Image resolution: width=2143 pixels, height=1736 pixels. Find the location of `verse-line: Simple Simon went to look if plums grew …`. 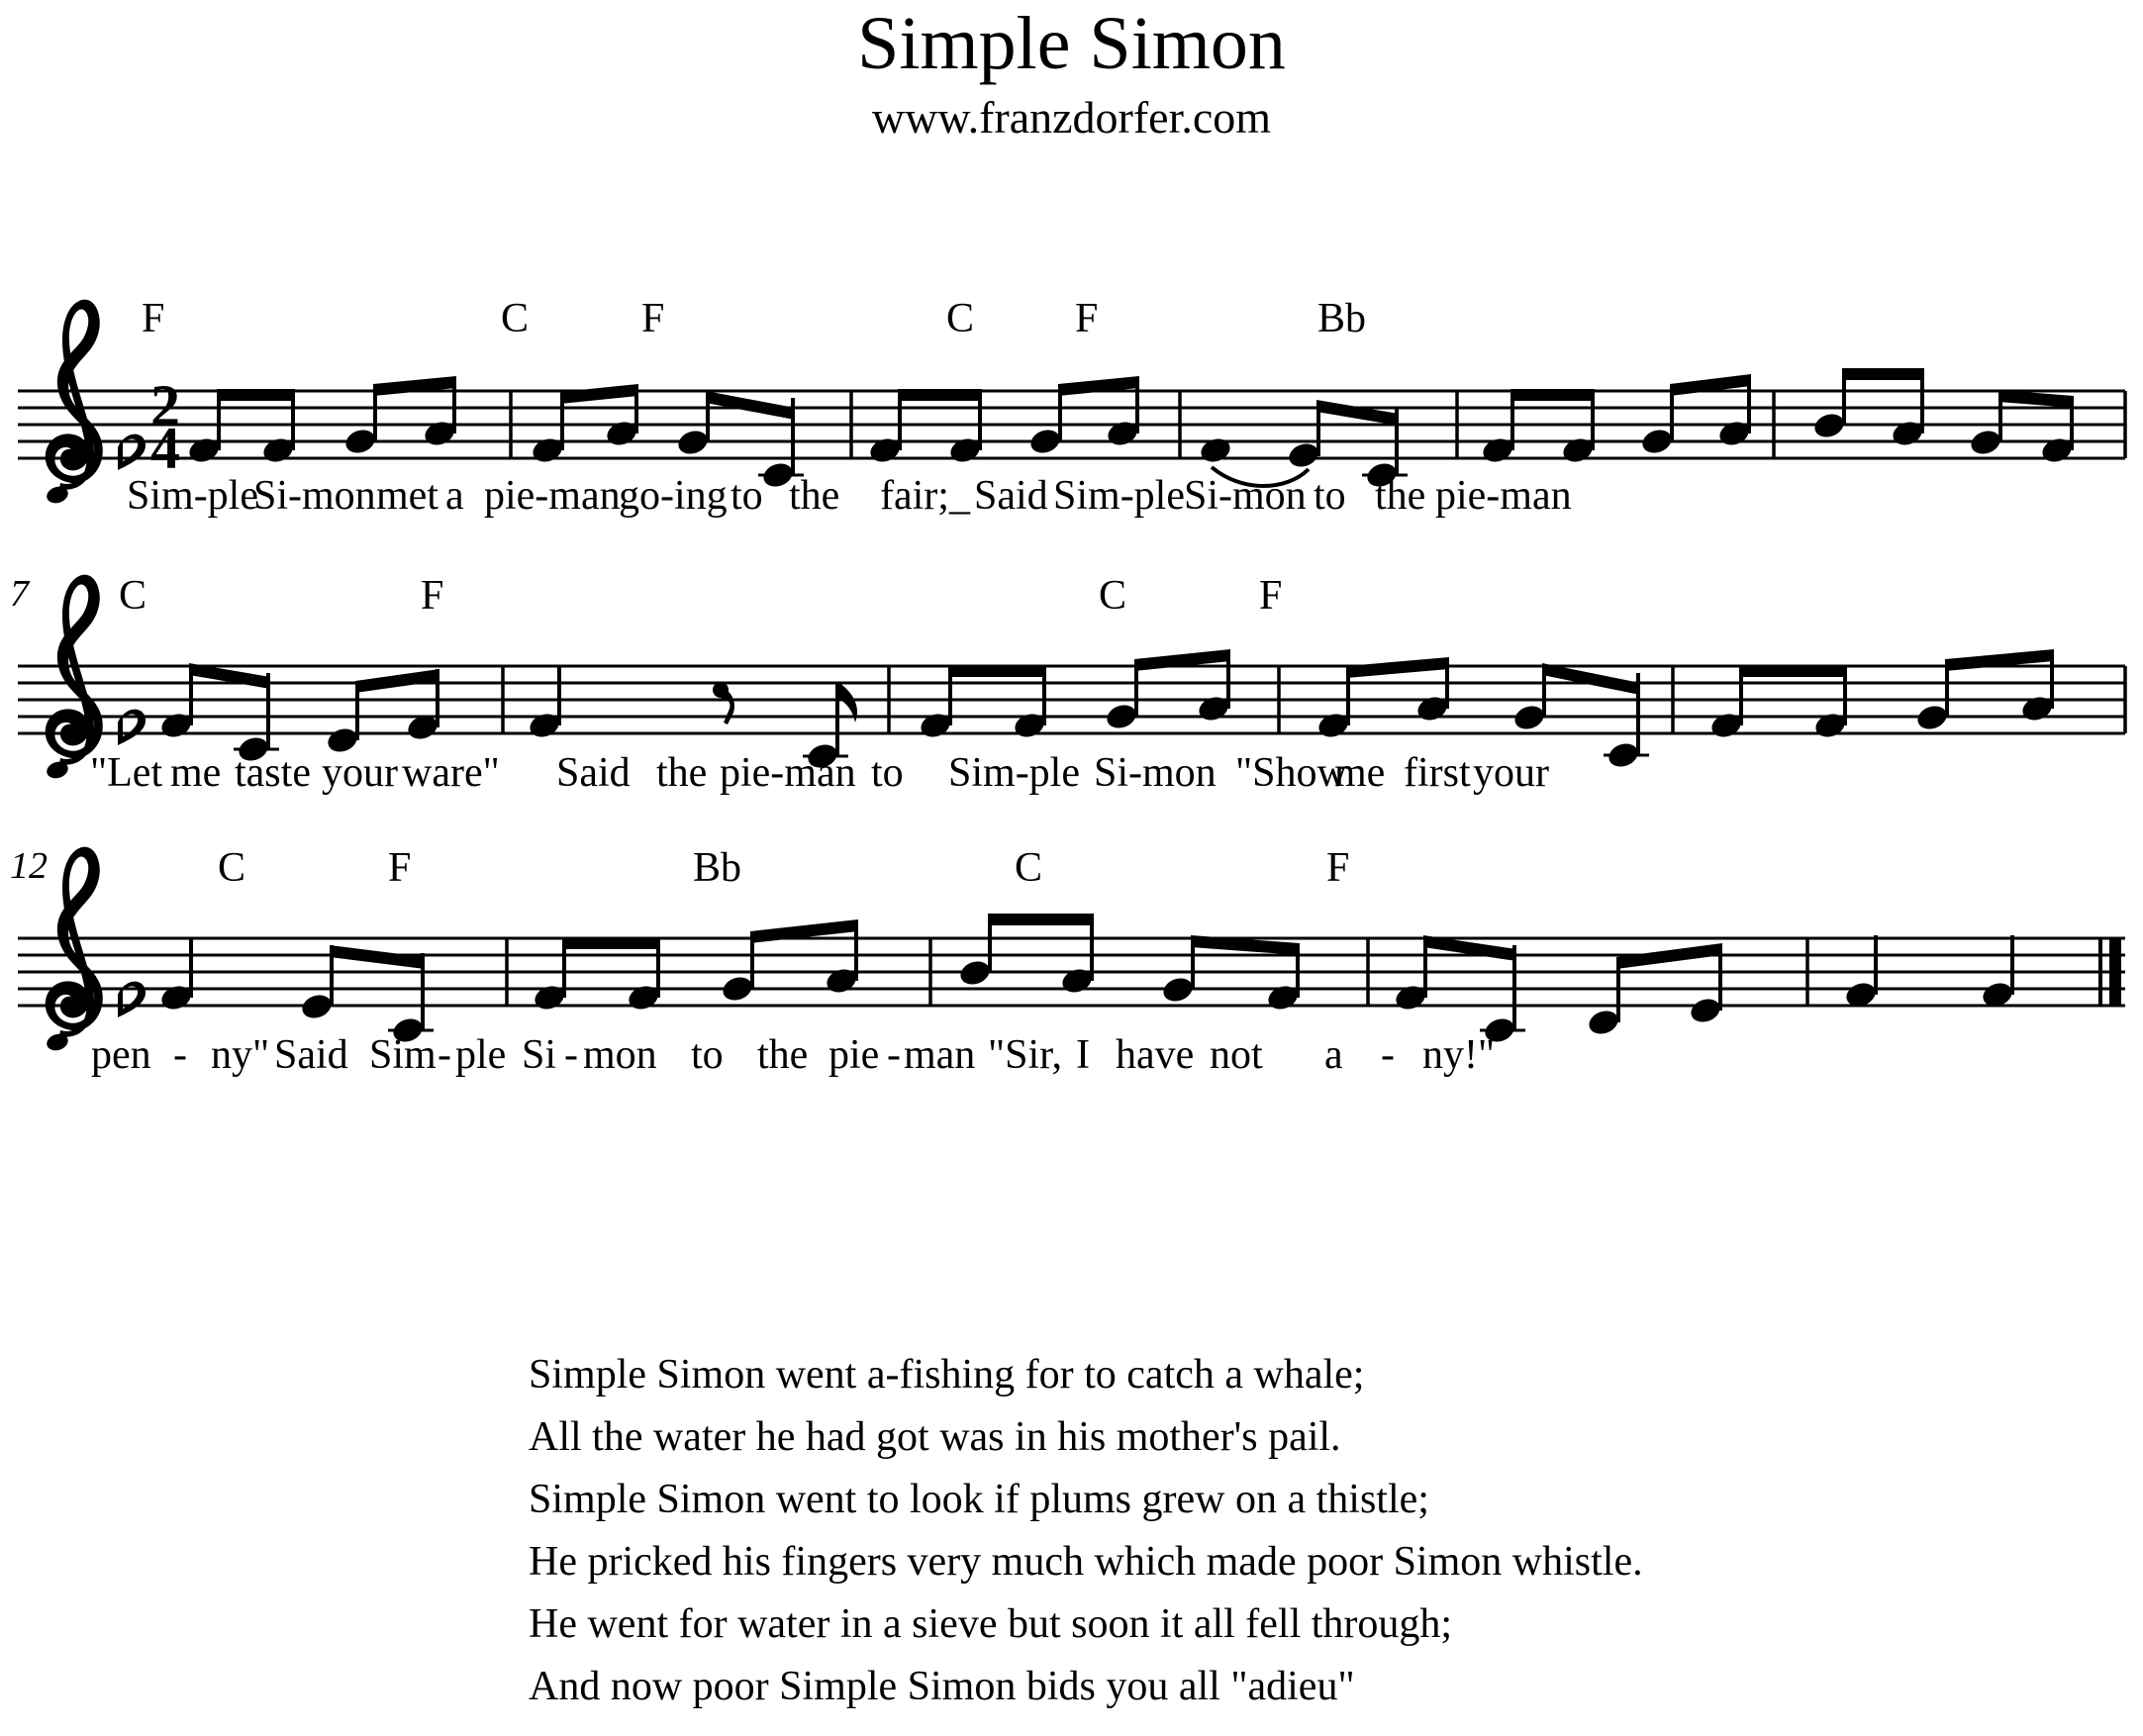

verse-line: Simple Simon went to look if plums grew … is located at coordinates (979, 1499).